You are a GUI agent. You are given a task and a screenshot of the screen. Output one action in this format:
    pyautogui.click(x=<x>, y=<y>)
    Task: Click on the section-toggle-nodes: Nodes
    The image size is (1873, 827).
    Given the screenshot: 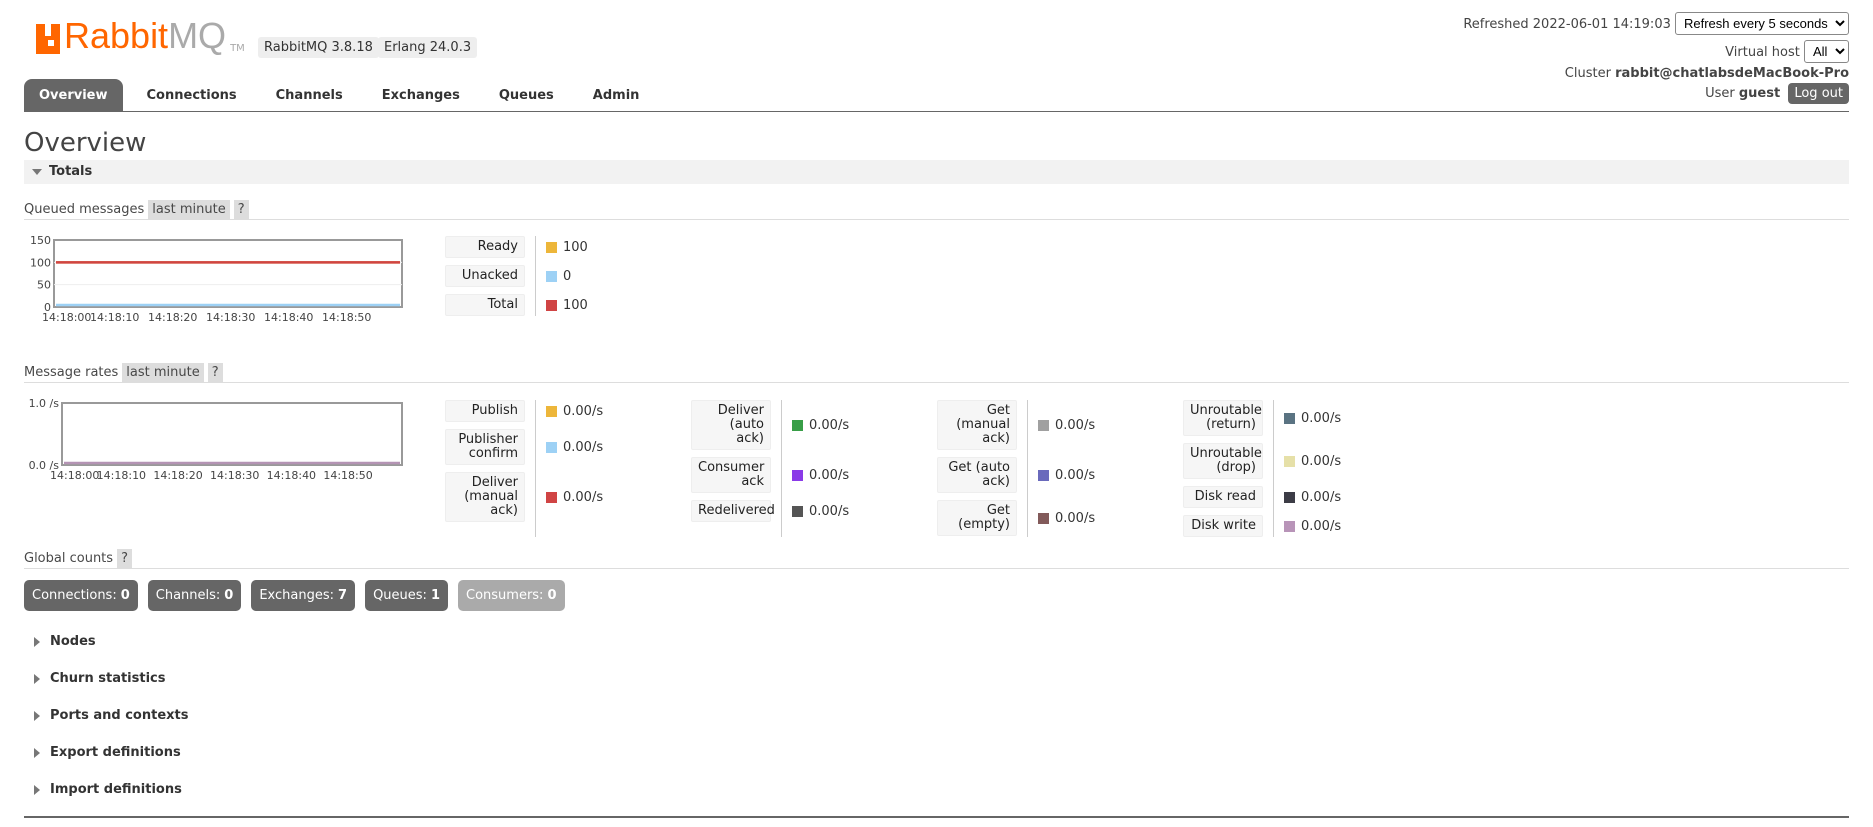 What is the action you would take?
    pyautogui.click(x=65, y=641)
    